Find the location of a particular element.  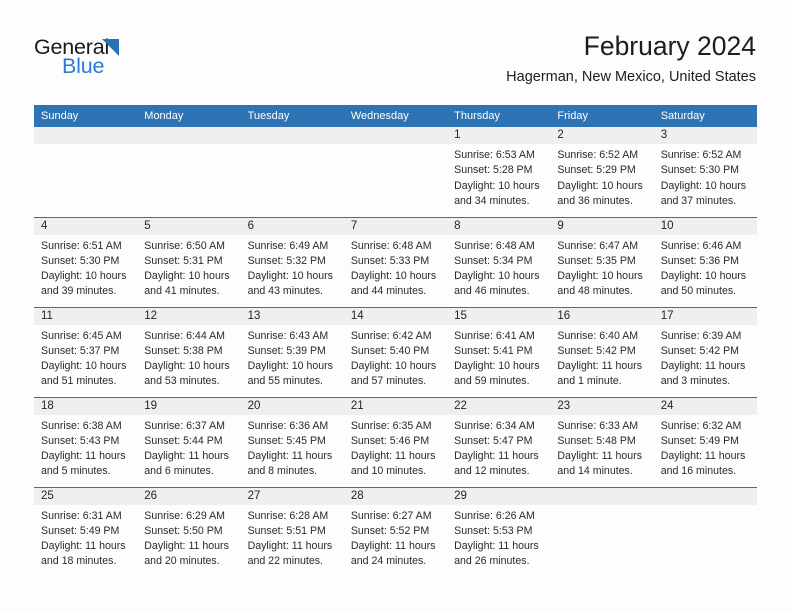

day-number: 10 is located at coordinates (705, 226).